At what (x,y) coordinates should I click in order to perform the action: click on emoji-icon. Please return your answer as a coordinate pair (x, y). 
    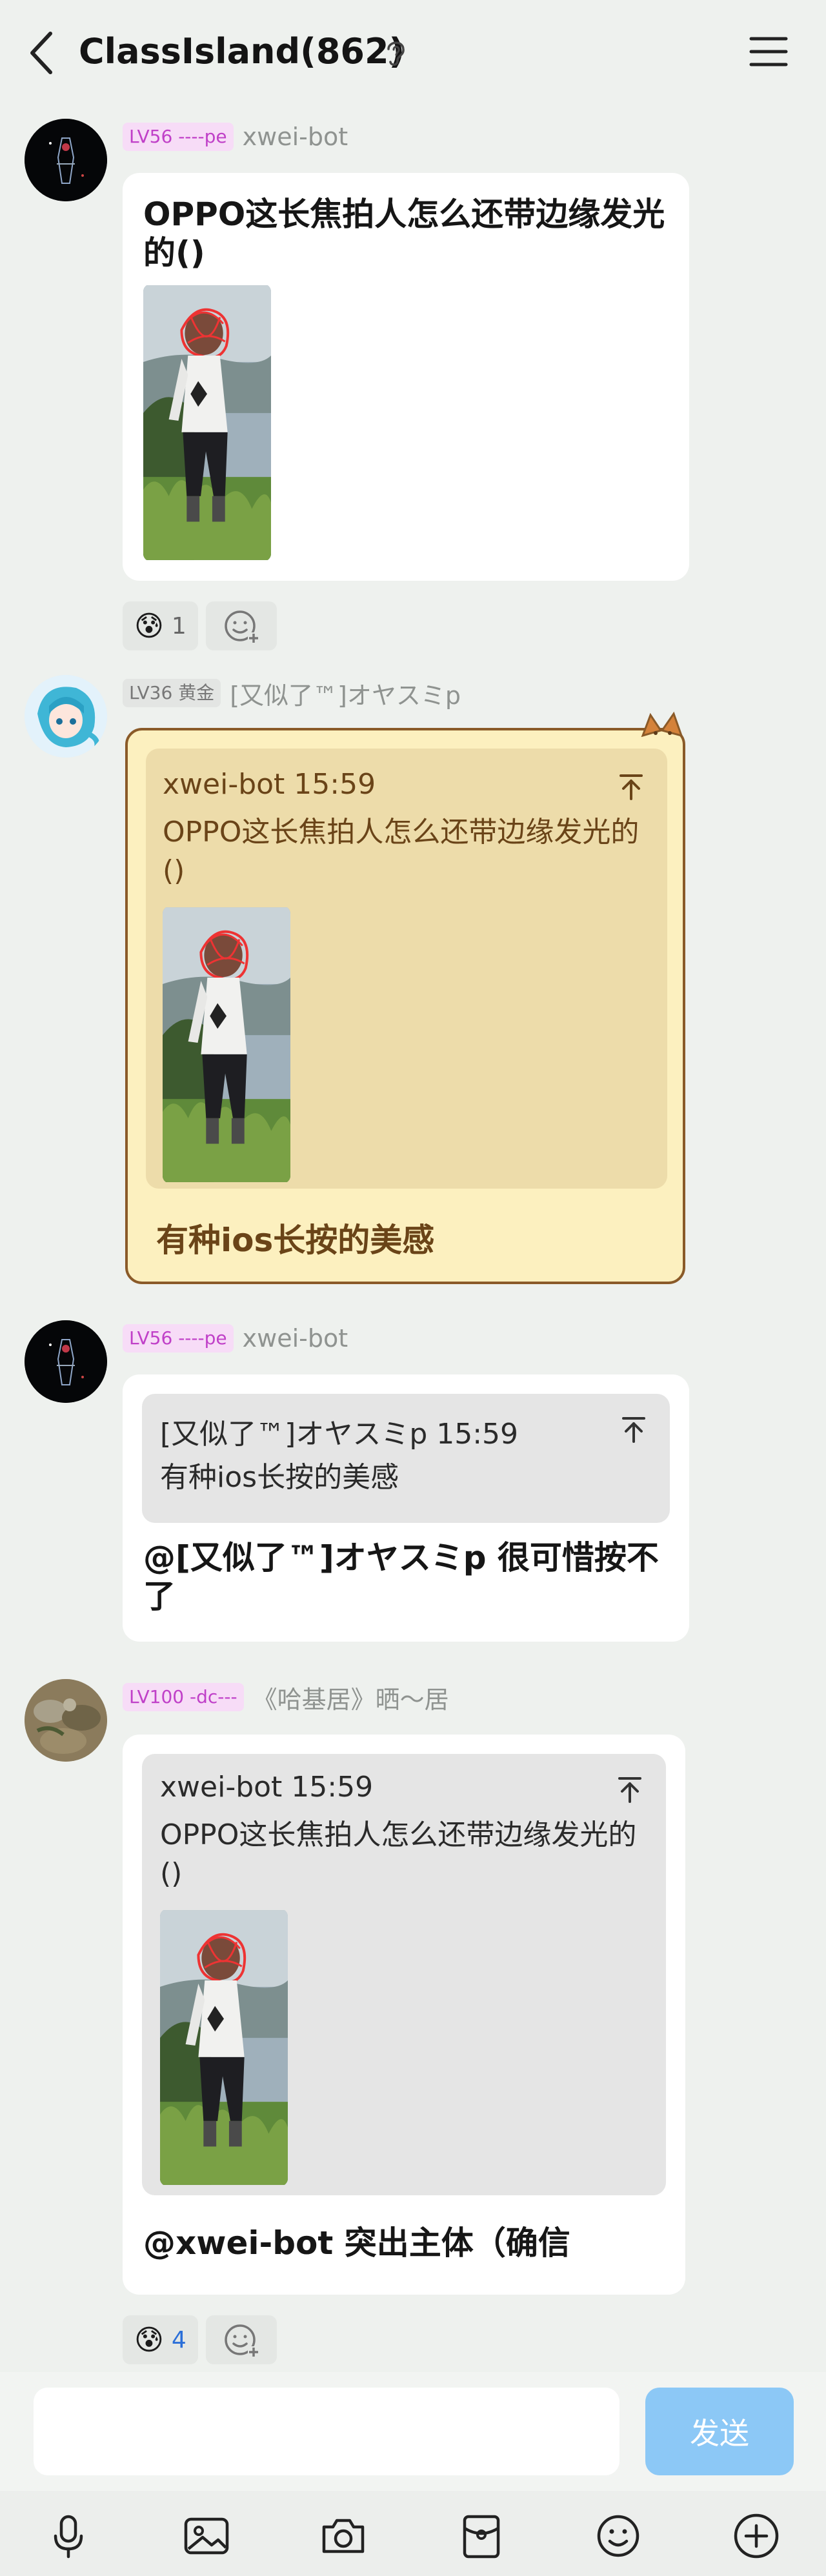
    Looking at the image, I should click on (618, 2536).